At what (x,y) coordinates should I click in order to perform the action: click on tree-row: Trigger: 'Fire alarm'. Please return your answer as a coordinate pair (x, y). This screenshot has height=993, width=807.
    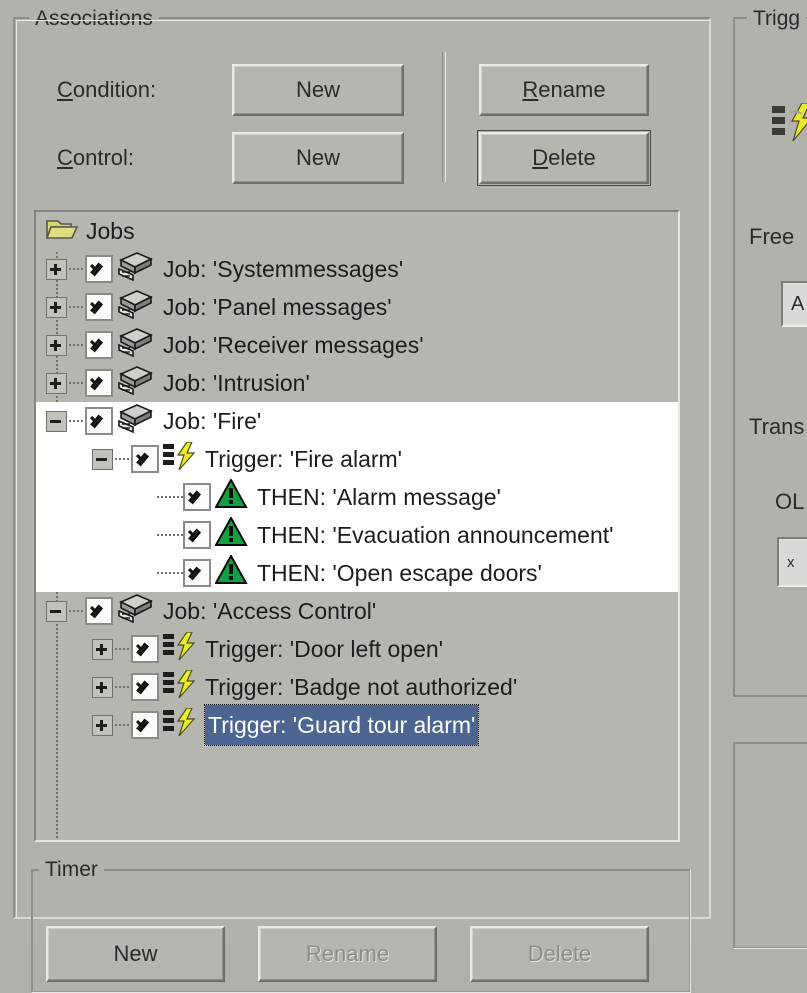
    Looking at the image, I should click on (357, 459).